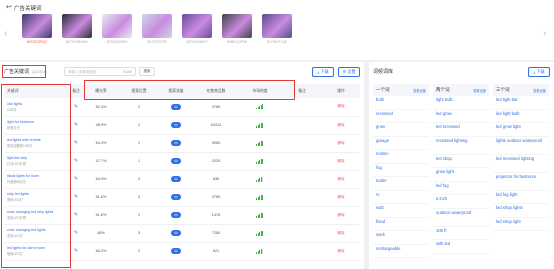 The image size is (554, 269). What do you see at coordinates (237, 29) in the screenshot?
I see `product-card: B088CQ3P5D` at bounding box center [237, 29].